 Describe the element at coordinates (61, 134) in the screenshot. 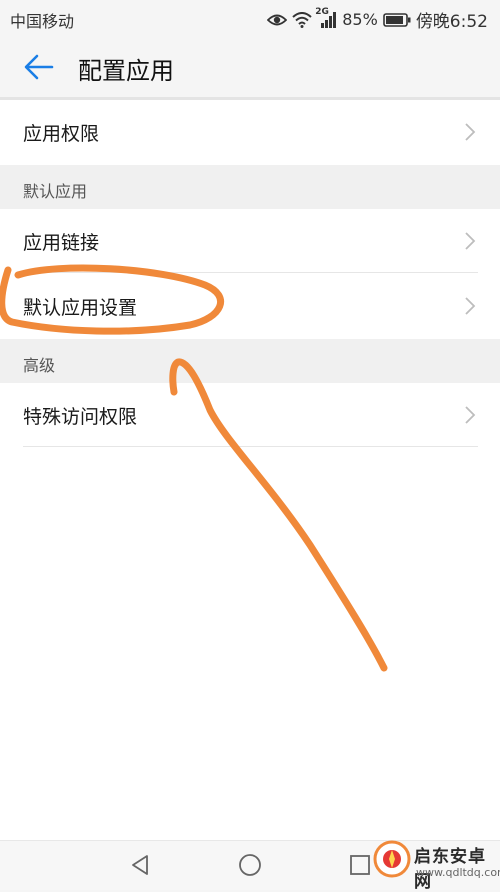

I see `row-label: 应用权限` at that location.